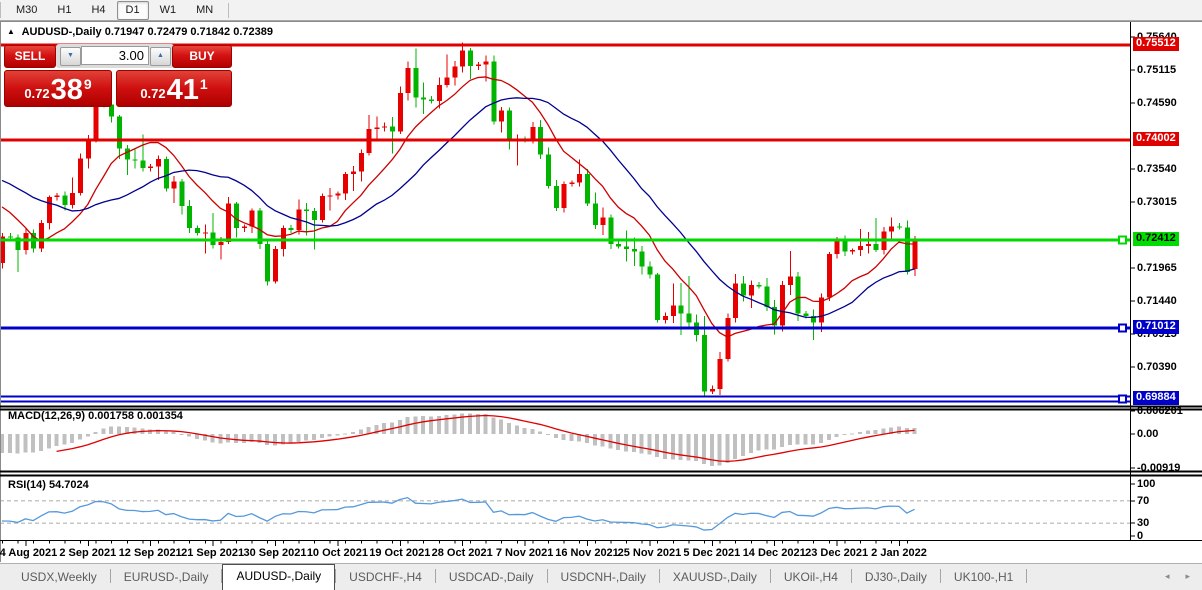  What do you see at coordinates (168, 10) in the screenshot?
I see `timeframe-button-w1: W1` at bounding box center [168, 10].